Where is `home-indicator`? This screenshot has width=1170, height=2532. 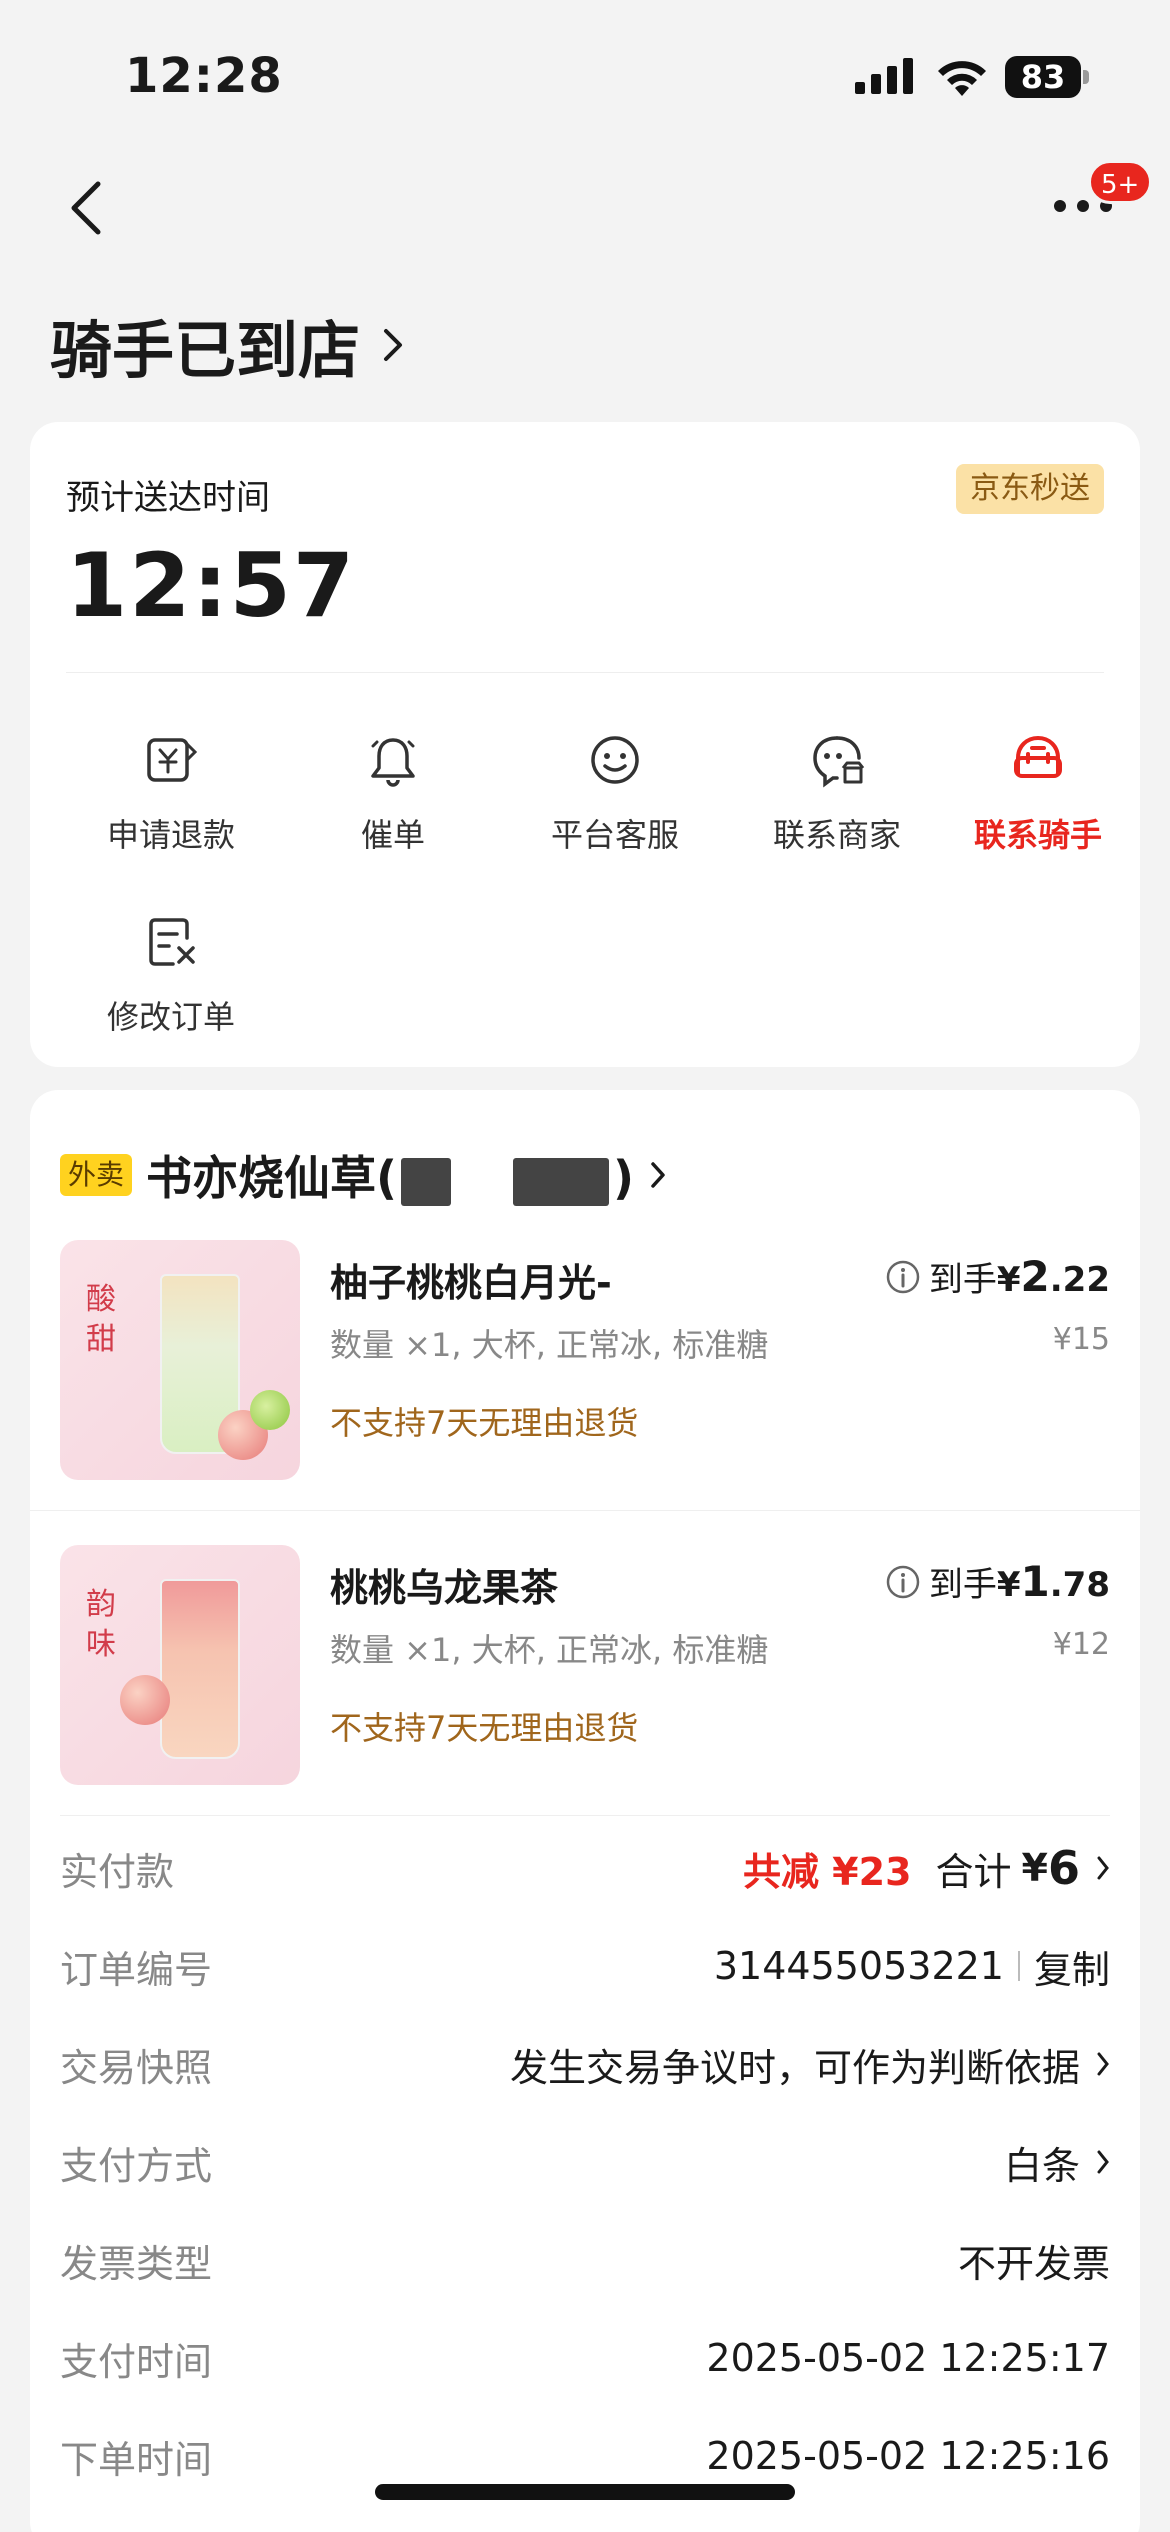 home-indicator is located at coordinates (585, 2492).